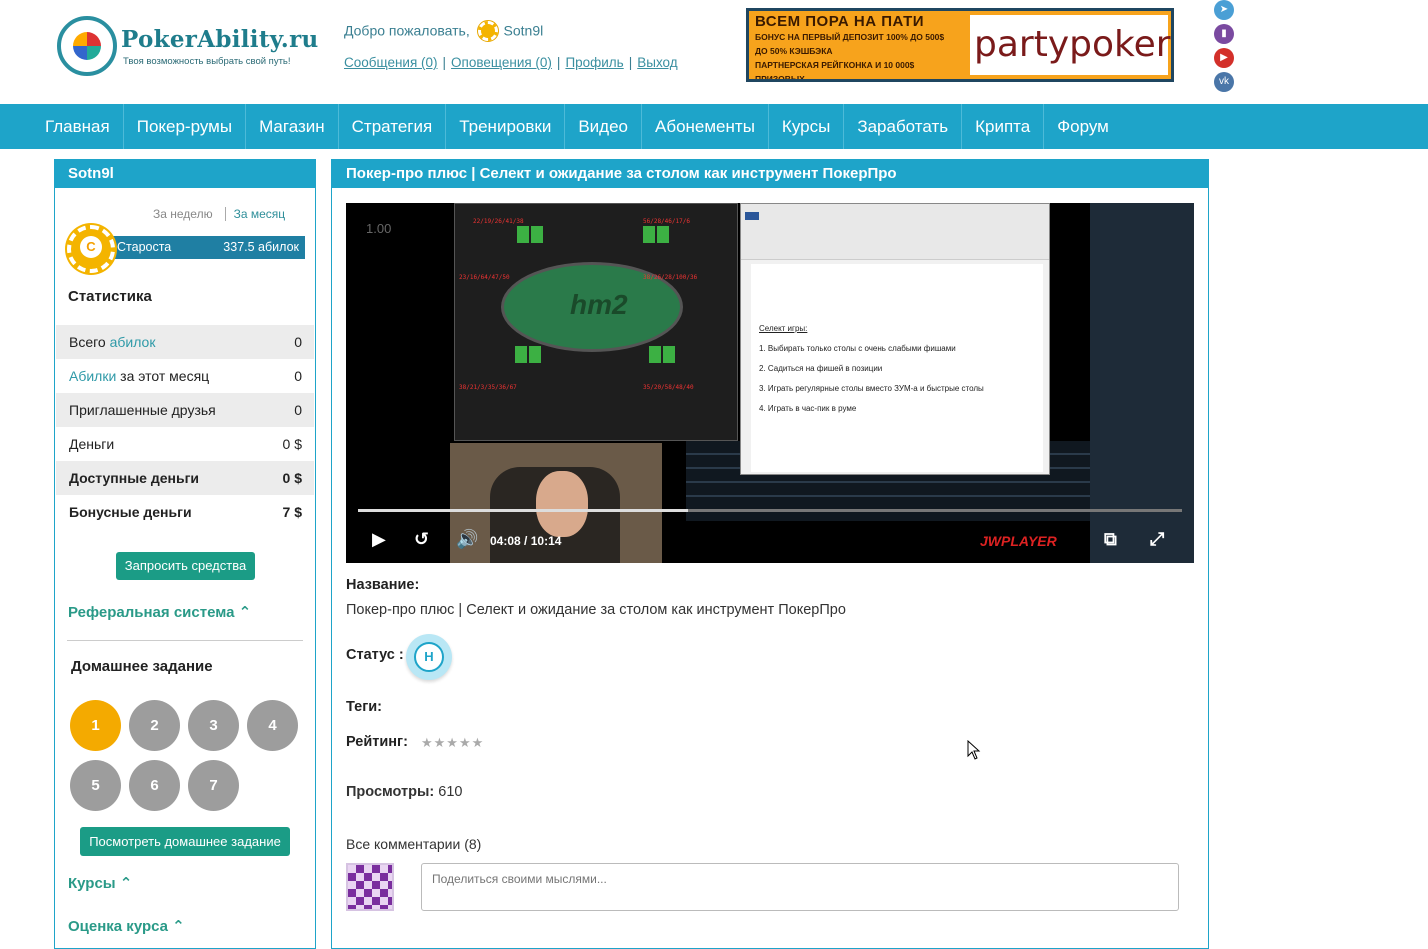 This screenshot has height=949, width=1428. I want to click on rank-coin-icon, so click(487, 31).